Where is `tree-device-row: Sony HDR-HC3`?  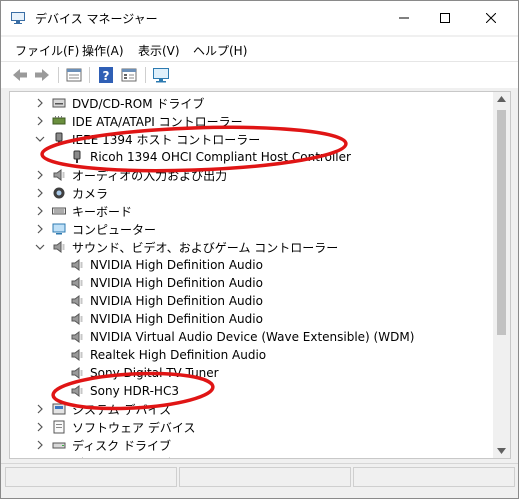 tree-device-row: Sony HDR-HC3 is located at coordinates (115, 391).